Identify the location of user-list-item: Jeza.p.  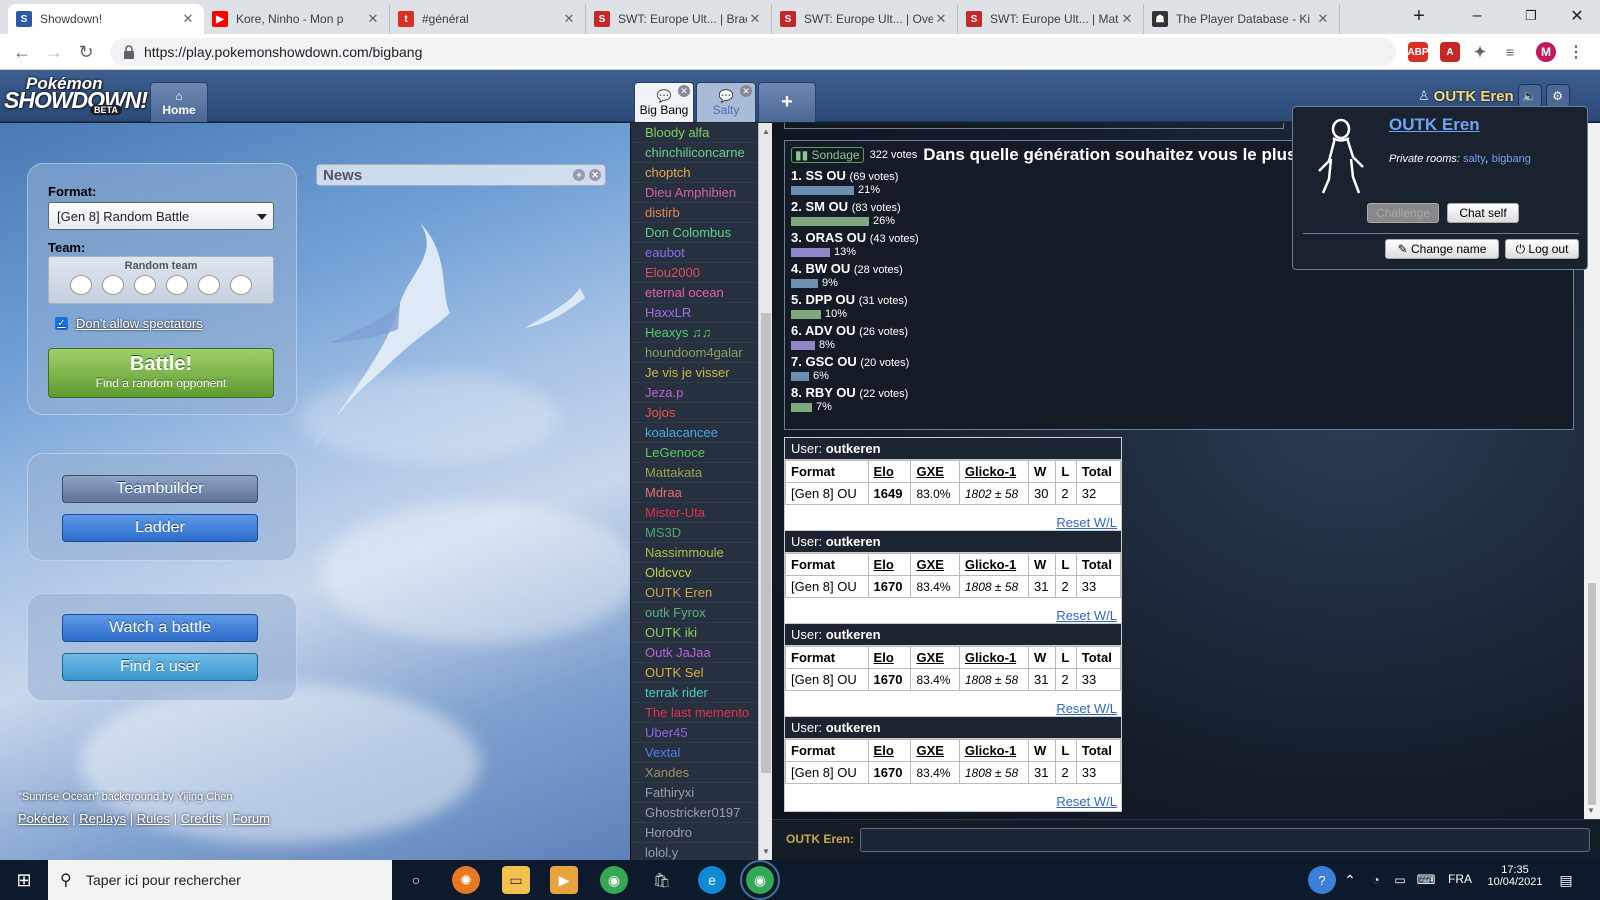
(694, 393).